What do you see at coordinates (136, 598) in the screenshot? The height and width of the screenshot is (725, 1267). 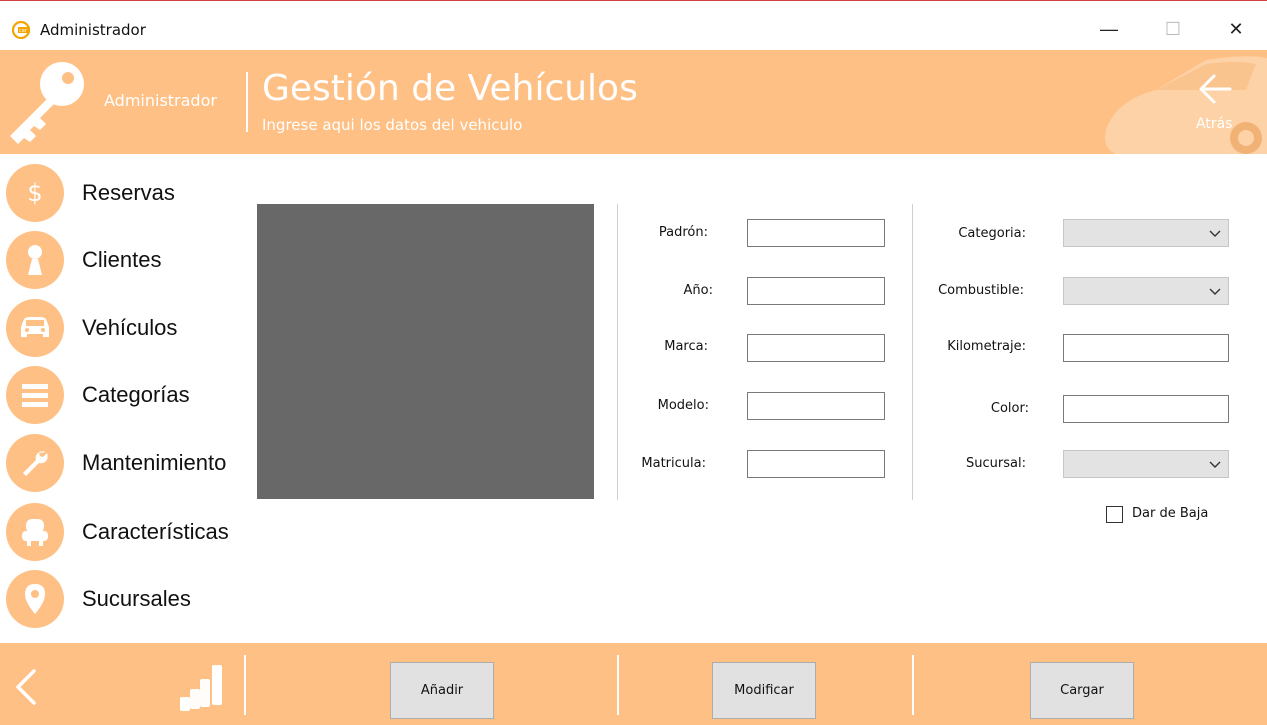 I see `sidebar-item-label: Sucursales` at bounding box center [136, 598].